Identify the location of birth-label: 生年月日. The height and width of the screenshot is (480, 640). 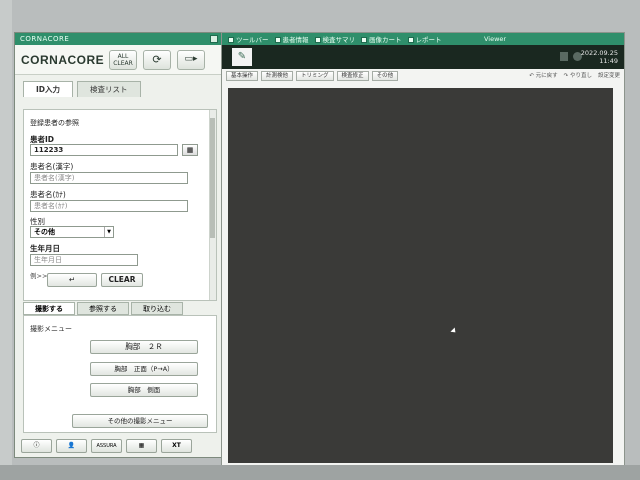
(45, 248).